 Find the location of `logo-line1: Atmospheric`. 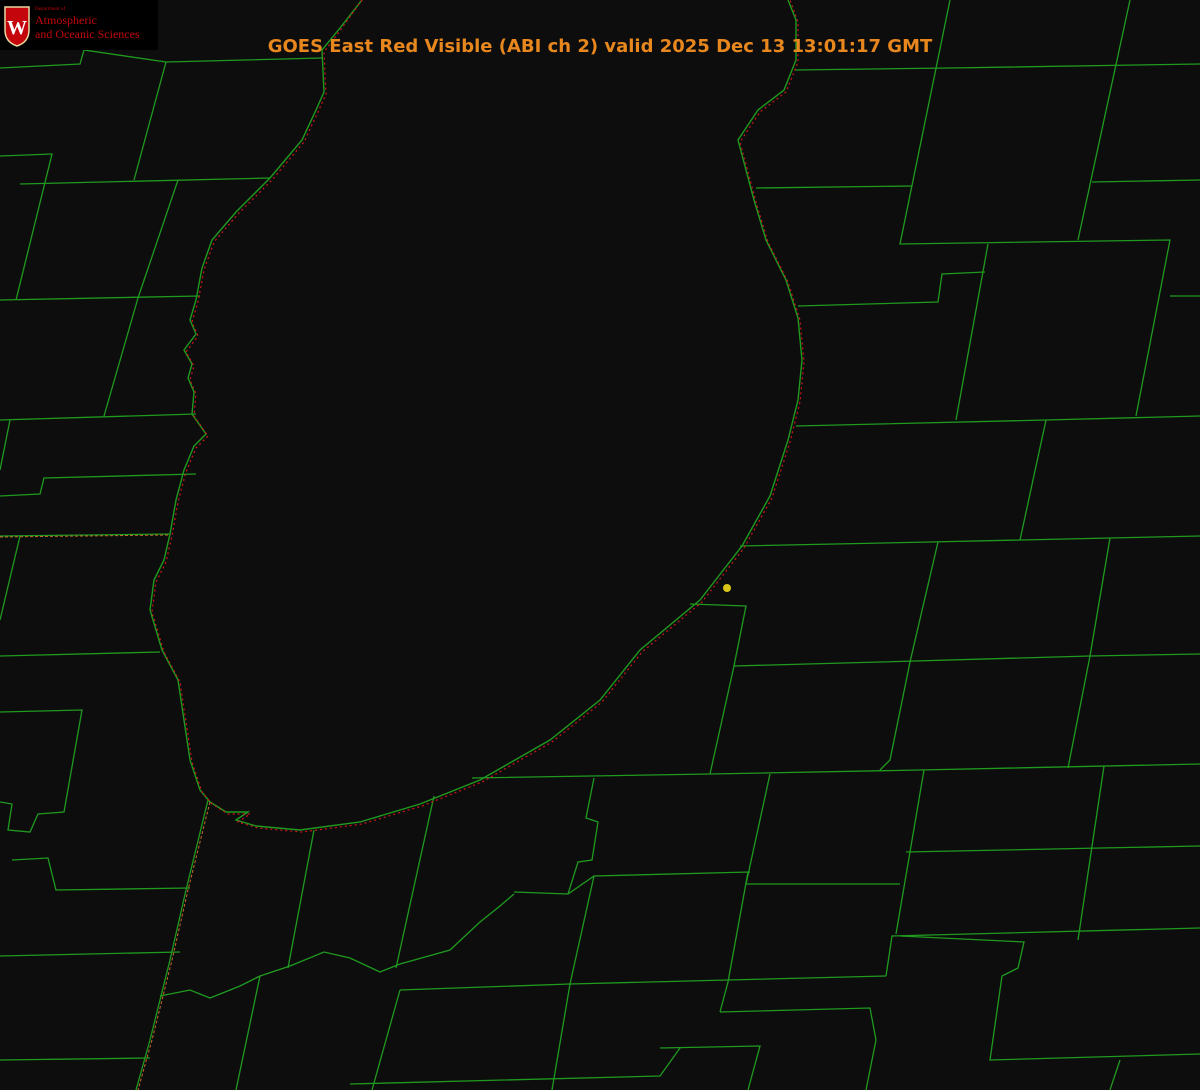

logo-line1: Atmospheric is located at coordinates (66, 20).